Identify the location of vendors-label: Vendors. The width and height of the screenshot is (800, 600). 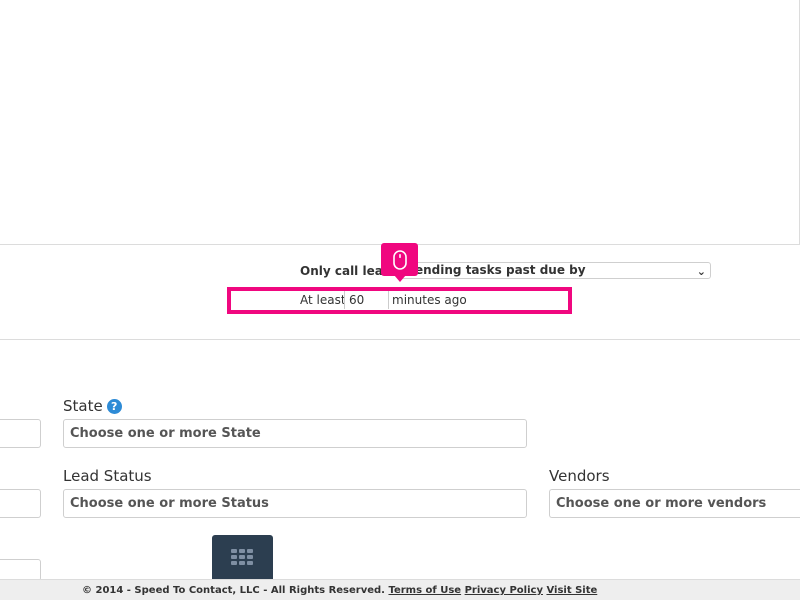
(579, 476).